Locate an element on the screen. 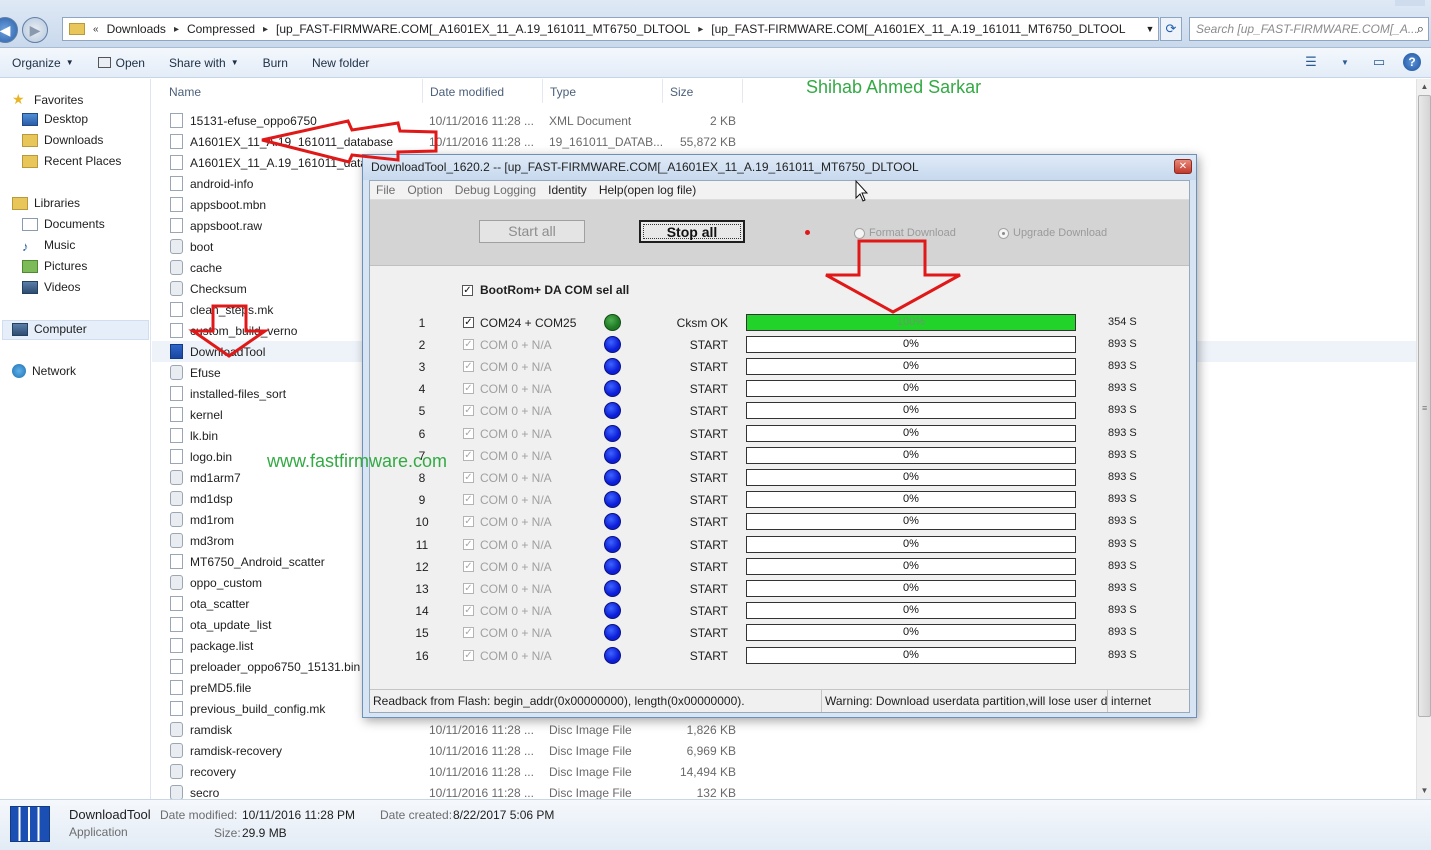 The image size is (1431, 850). nav-videos: Videos is located at coordinates (51, 287).